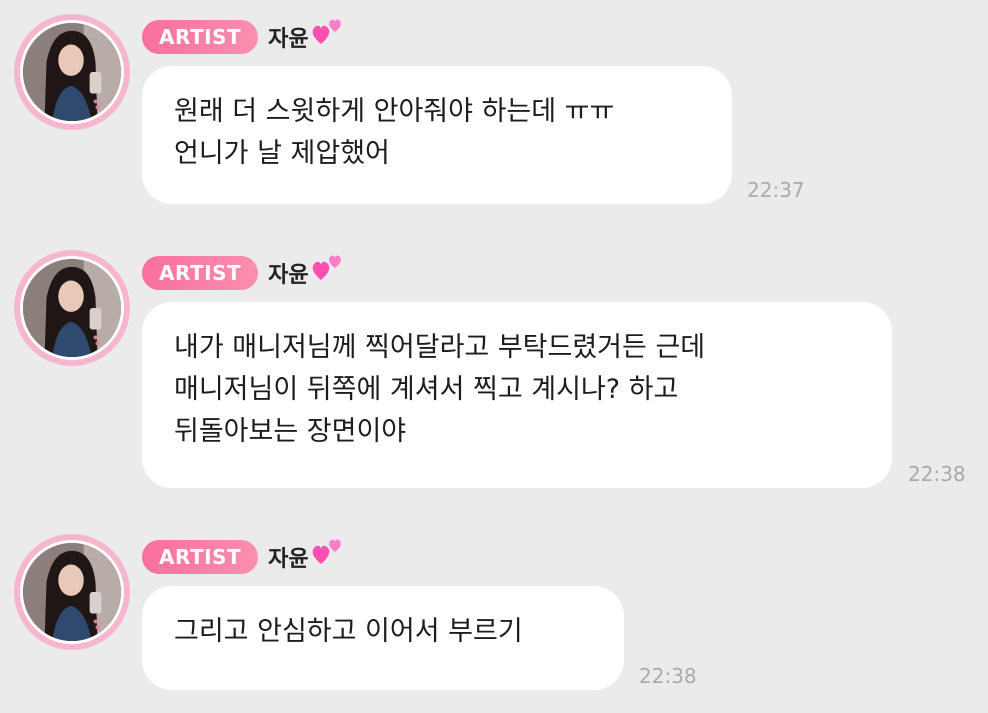 This screenshot has width=988, height=713. Describe the element at coordinates (290, 431) in the screenshot. I see `message-text-line: 뒤돌아보는 장면이야` at that location.